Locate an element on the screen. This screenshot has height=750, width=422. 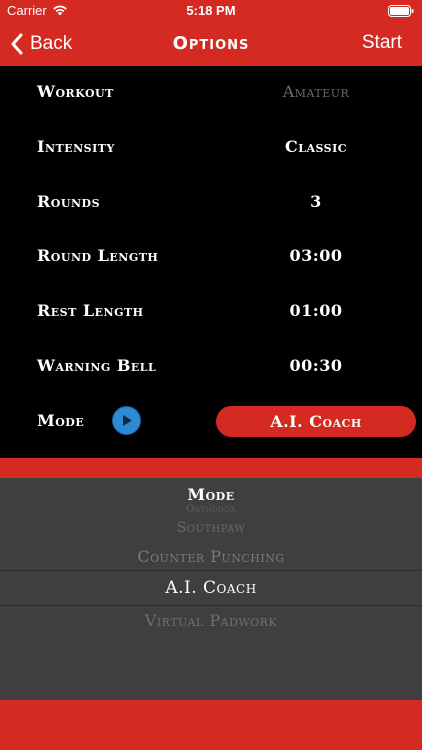
mode-selector-label: A.I. Coach is located at coordinates (316, 421).